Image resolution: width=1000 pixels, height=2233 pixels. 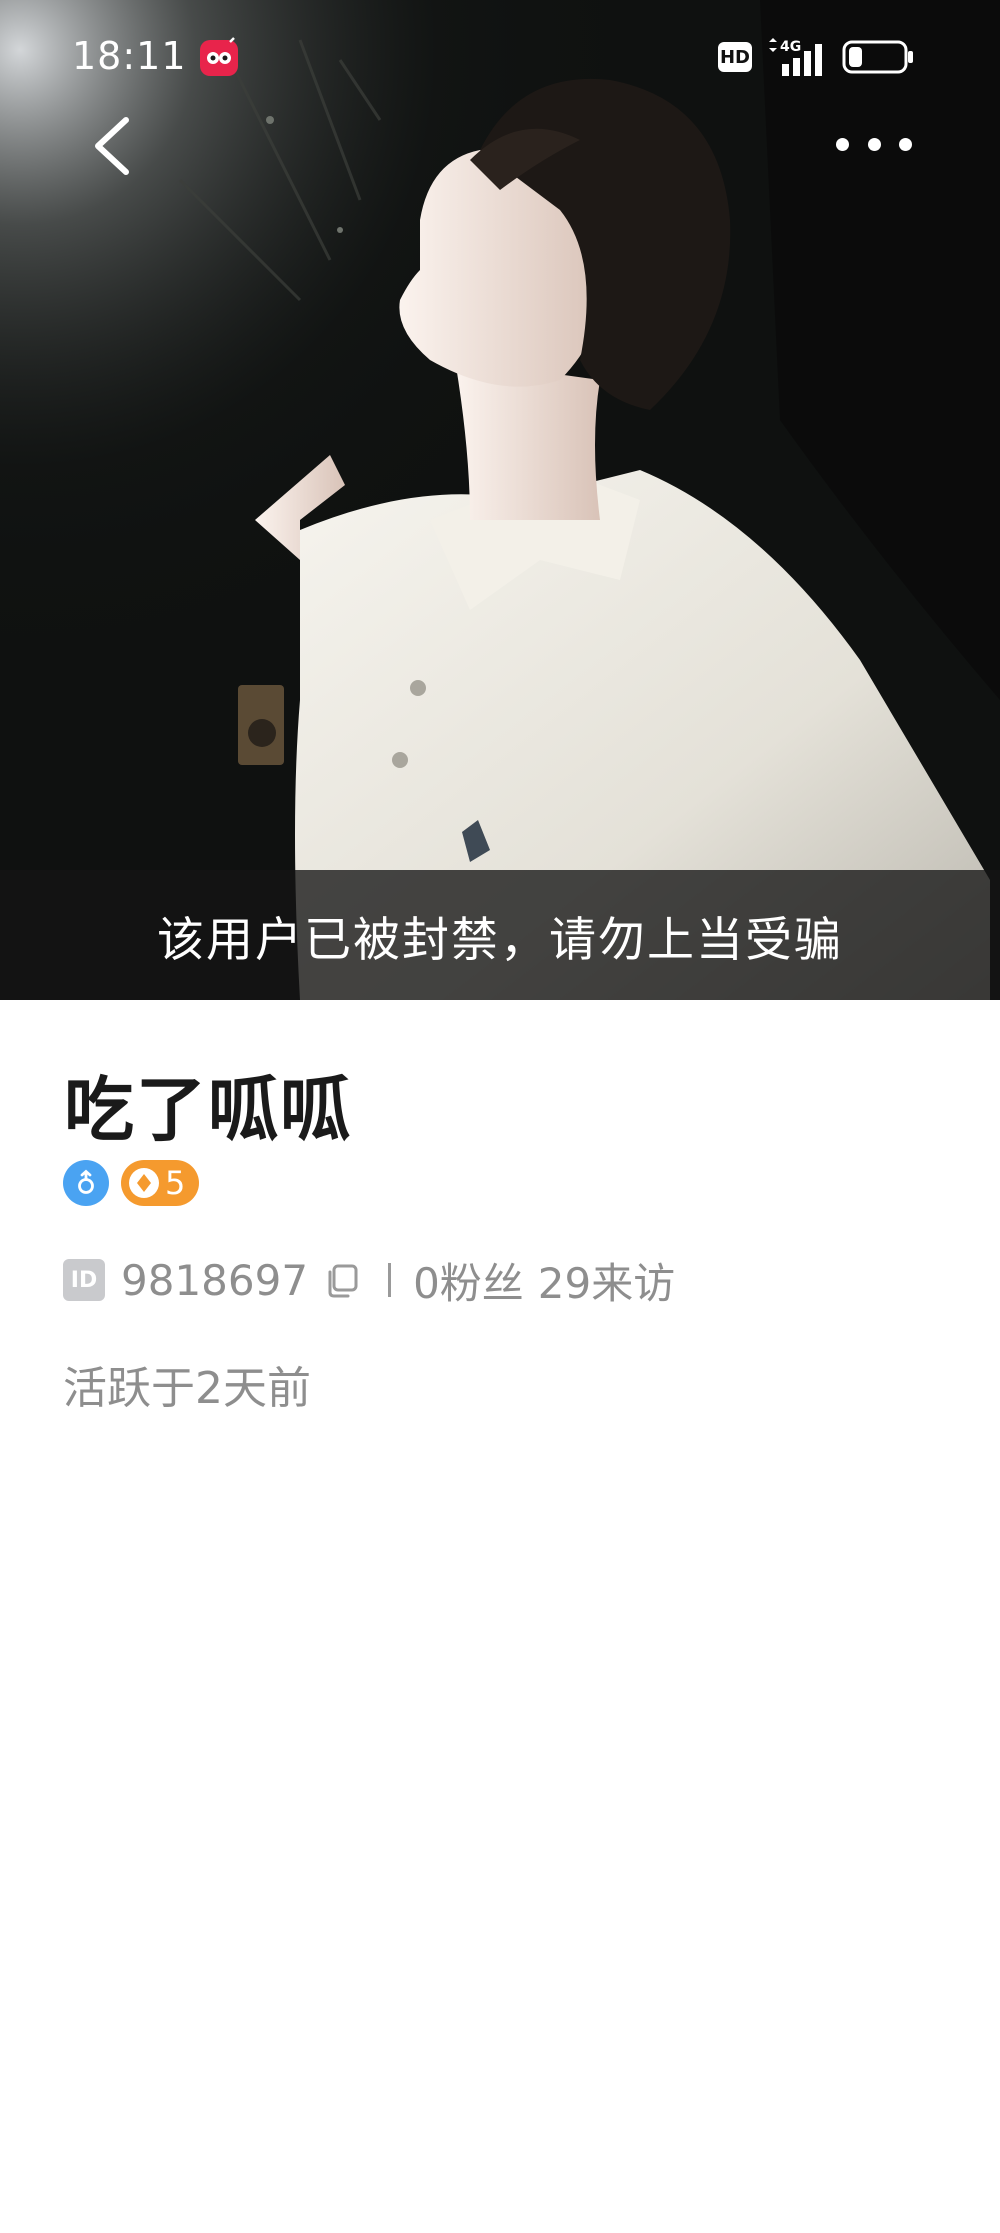 I want to click on hd-icon: HD, so click(x=735, y=57).